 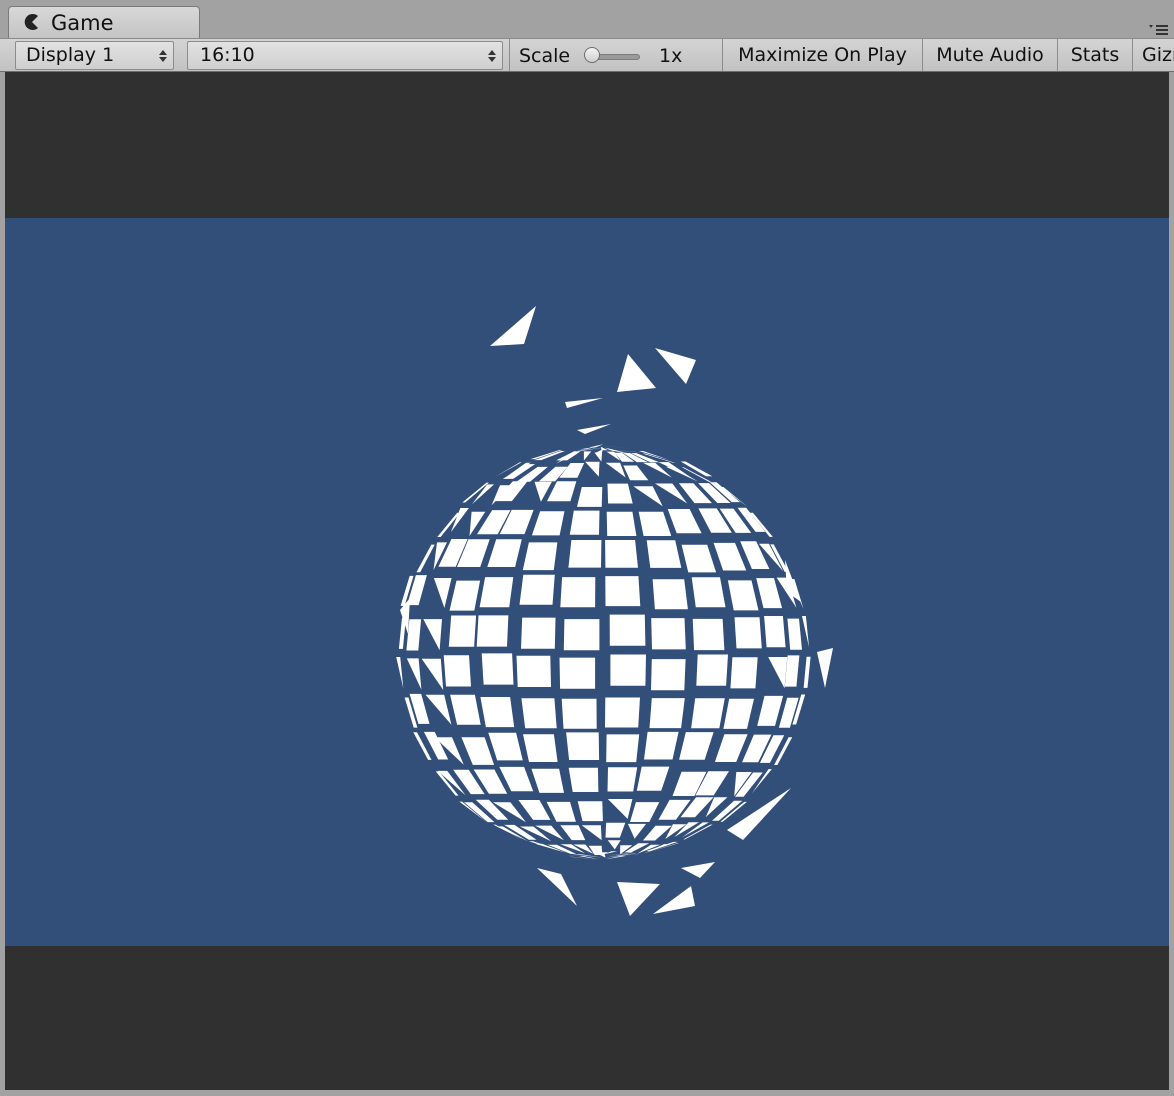 What do you see at coordinates (1132, 55) in the screenshot?
I see `toolbar-divider` at bounding box center [1132, 55].